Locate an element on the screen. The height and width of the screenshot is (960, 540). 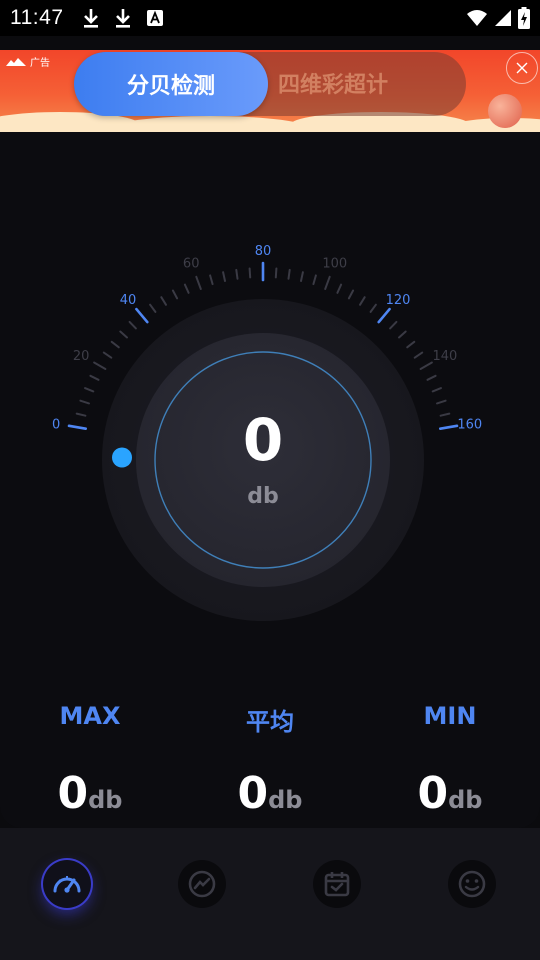
bottom-navigation is located at coordinates (270, 894).